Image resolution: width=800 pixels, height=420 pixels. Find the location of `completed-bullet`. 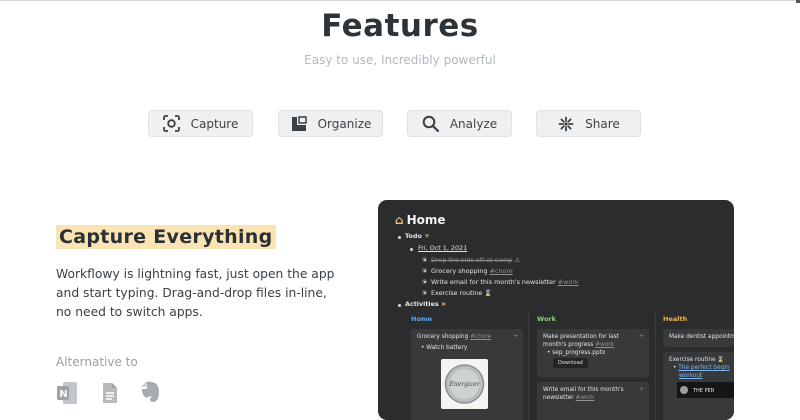

completed-bullet is located at coordinates (424, 259).